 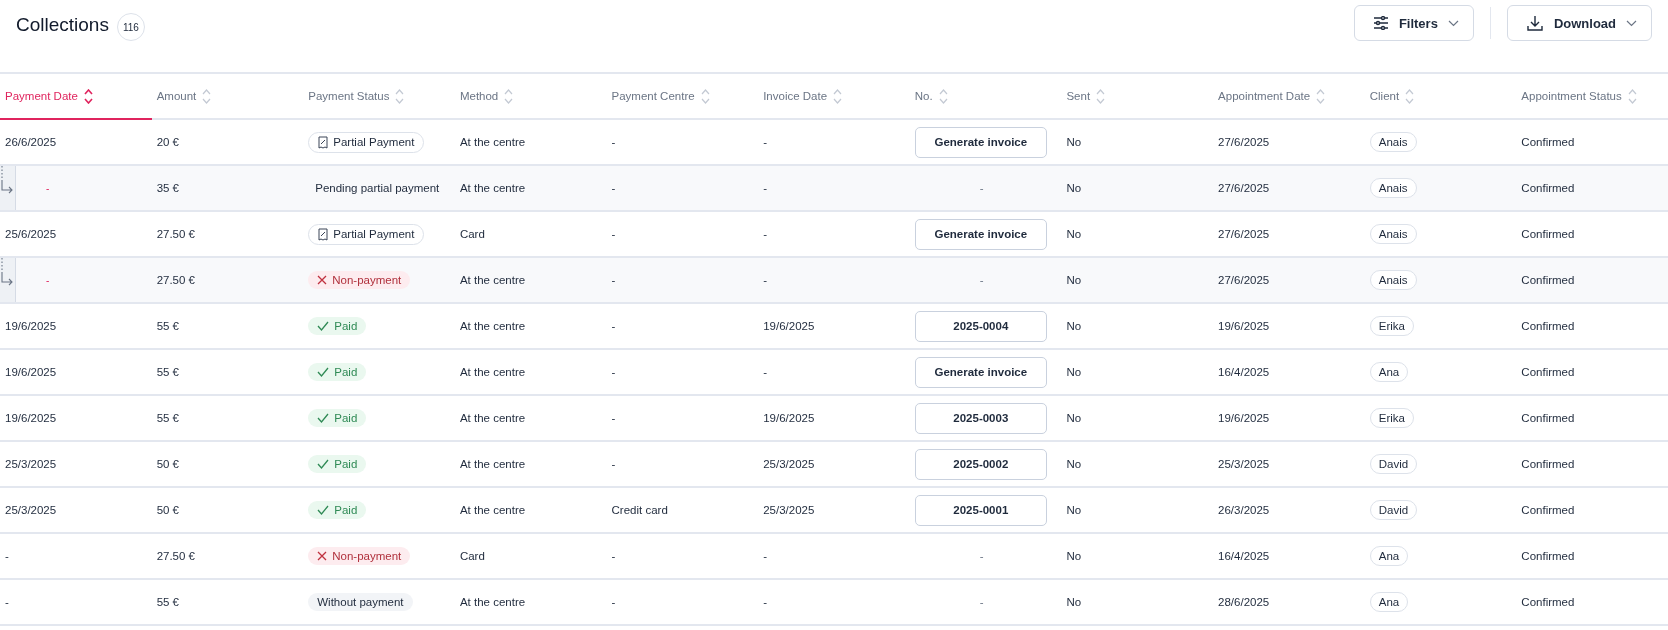 What do you see at coordinates (31, 464) in the screenshot?
I see `table-cell: 25/3/2025` at bounding box center [31, 464].